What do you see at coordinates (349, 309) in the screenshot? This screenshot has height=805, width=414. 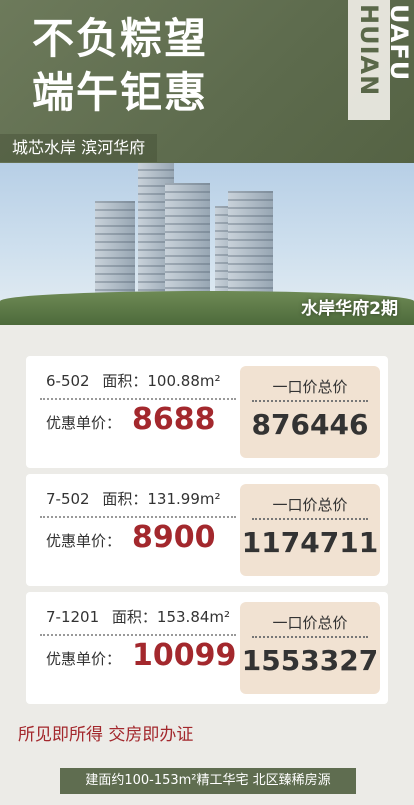 I see `photo-caption: 水岸华府2期` at bounding box center [349, 309].